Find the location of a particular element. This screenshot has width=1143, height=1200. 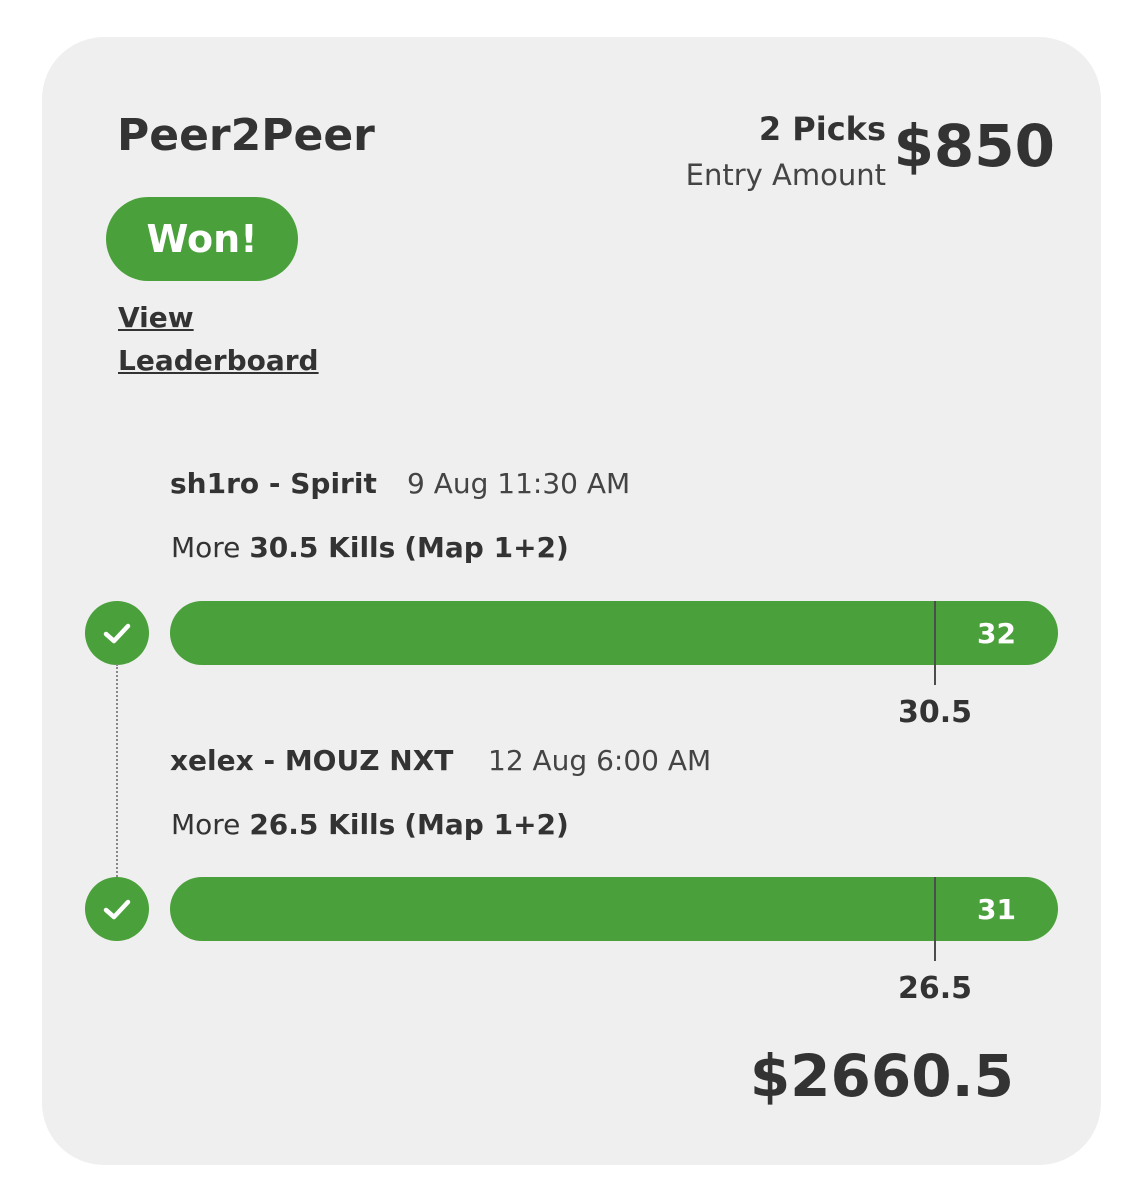

won-status-badge: Won! is located at coordinates (202, 239).